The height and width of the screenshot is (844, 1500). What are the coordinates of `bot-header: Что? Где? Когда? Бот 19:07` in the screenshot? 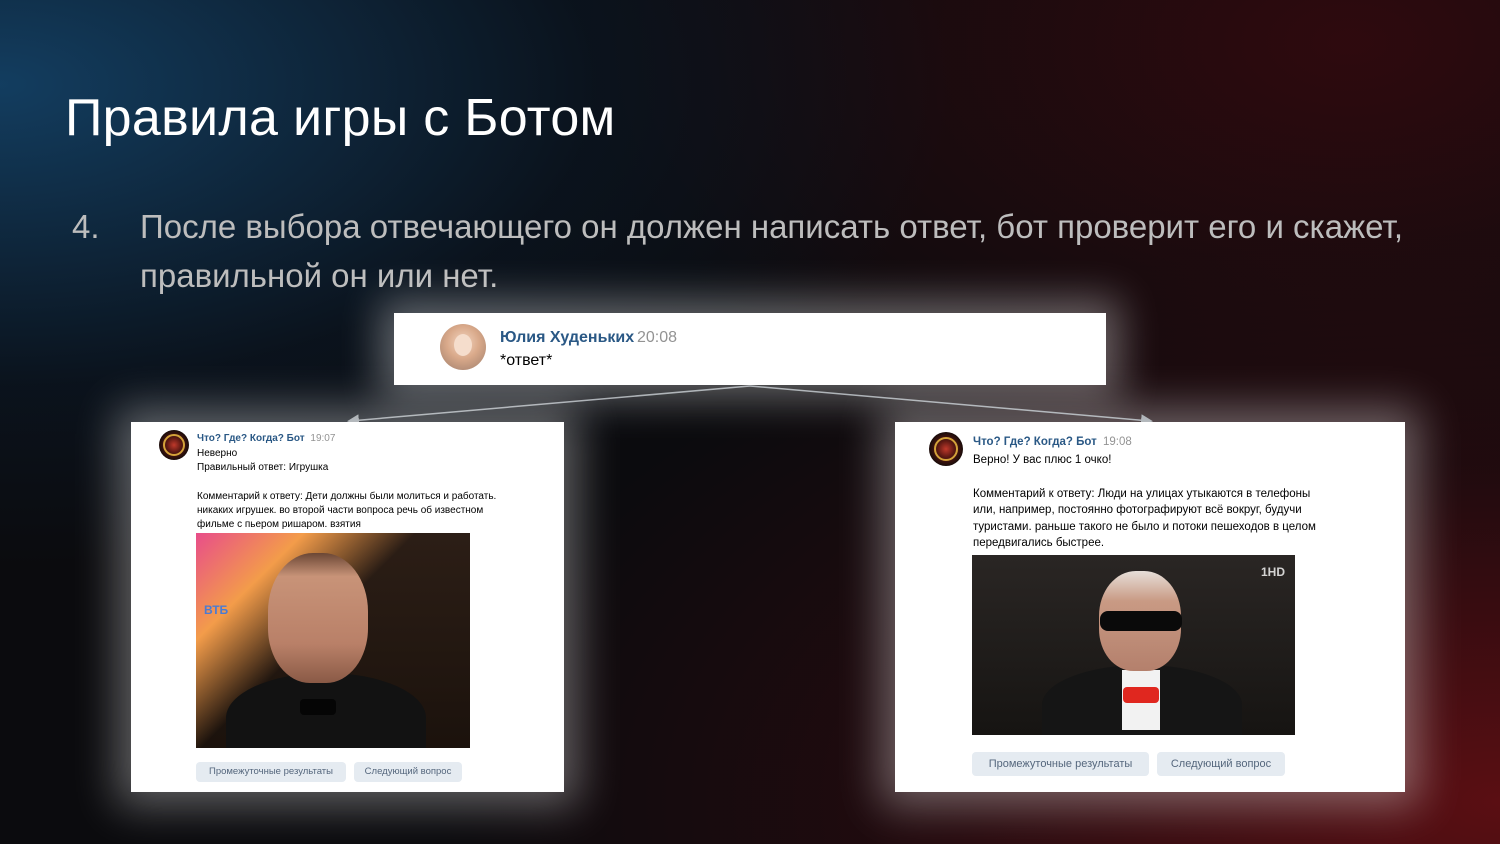 It's located at (266, 438).